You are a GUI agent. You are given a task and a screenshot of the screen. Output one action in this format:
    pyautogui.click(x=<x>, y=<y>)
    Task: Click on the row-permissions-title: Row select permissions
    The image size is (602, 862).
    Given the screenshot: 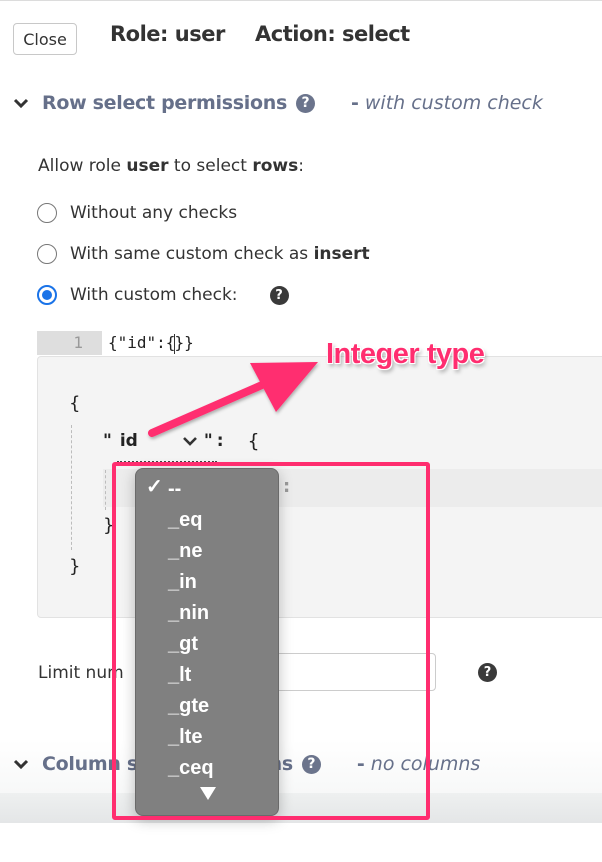 What is the action you would take?
    pyautogui.click(x=164, y=103)
    